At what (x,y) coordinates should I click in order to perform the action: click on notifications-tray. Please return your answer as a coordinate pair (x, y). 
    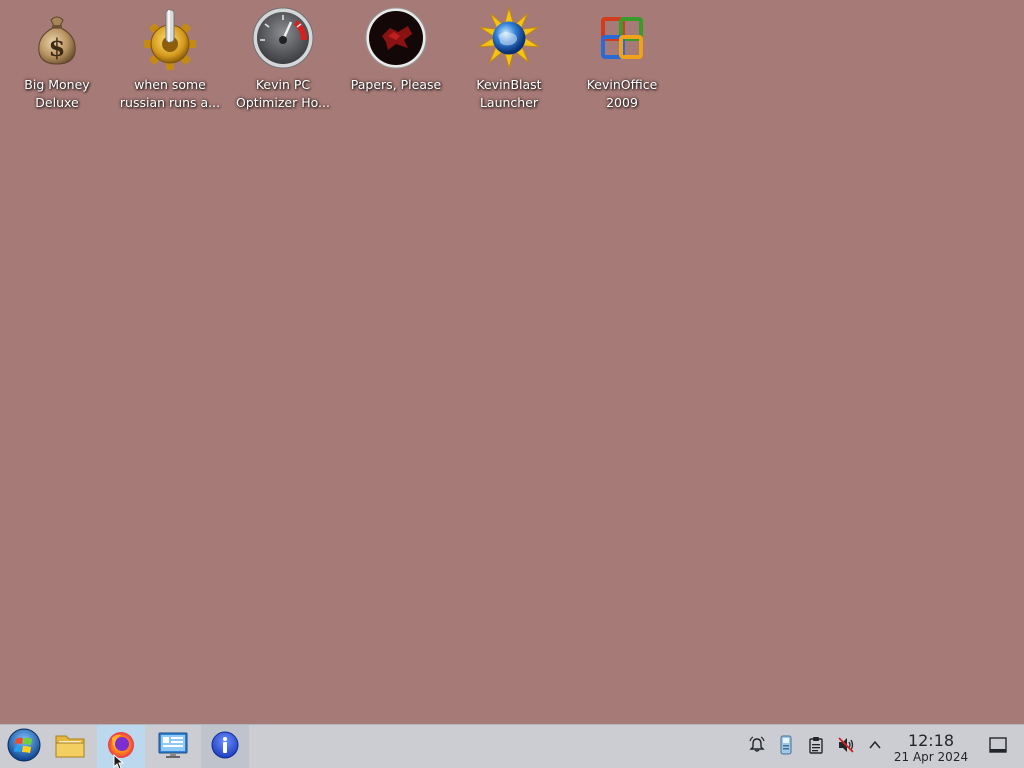
    Looking at the image, I should click on (757, 747).